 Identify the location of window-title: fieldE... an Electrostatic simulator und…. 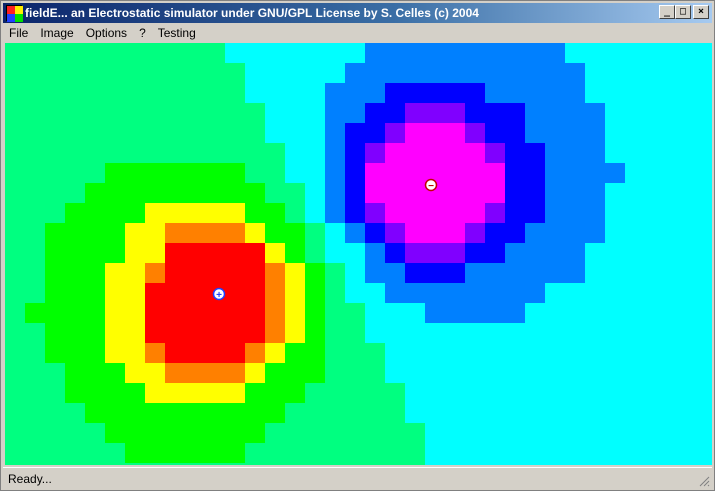
(252, 13).